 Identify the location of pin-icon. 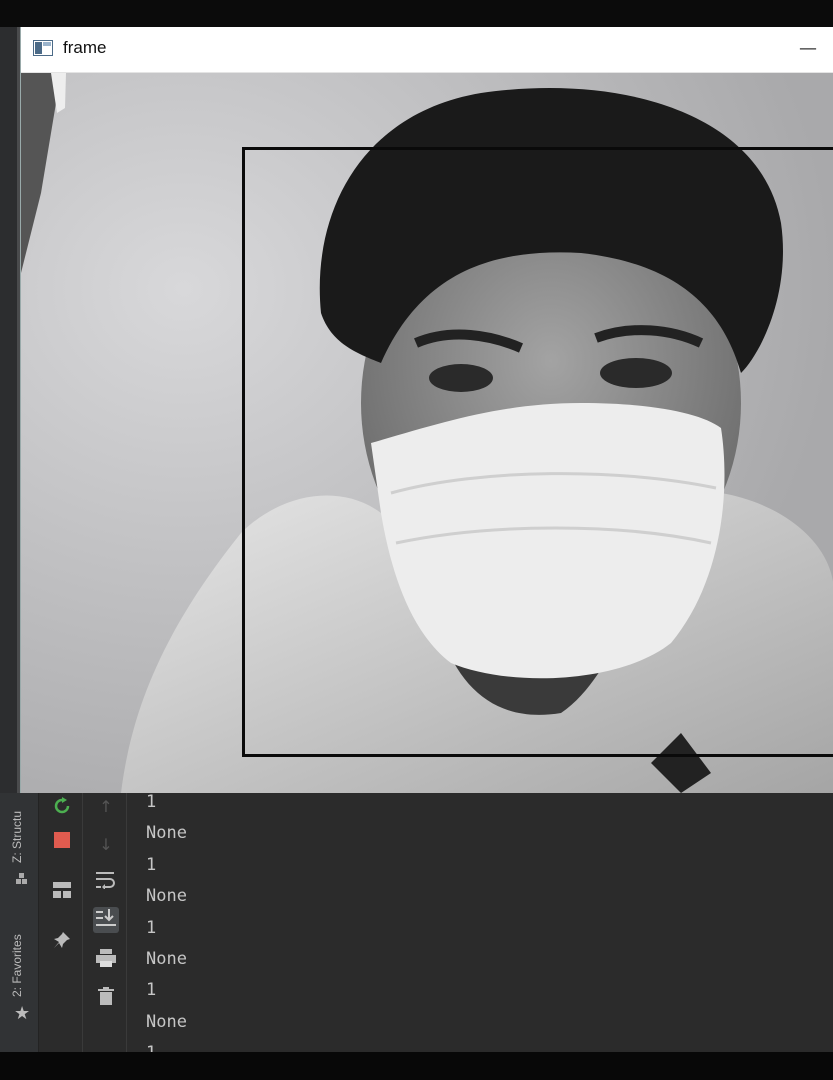
(62, 942).